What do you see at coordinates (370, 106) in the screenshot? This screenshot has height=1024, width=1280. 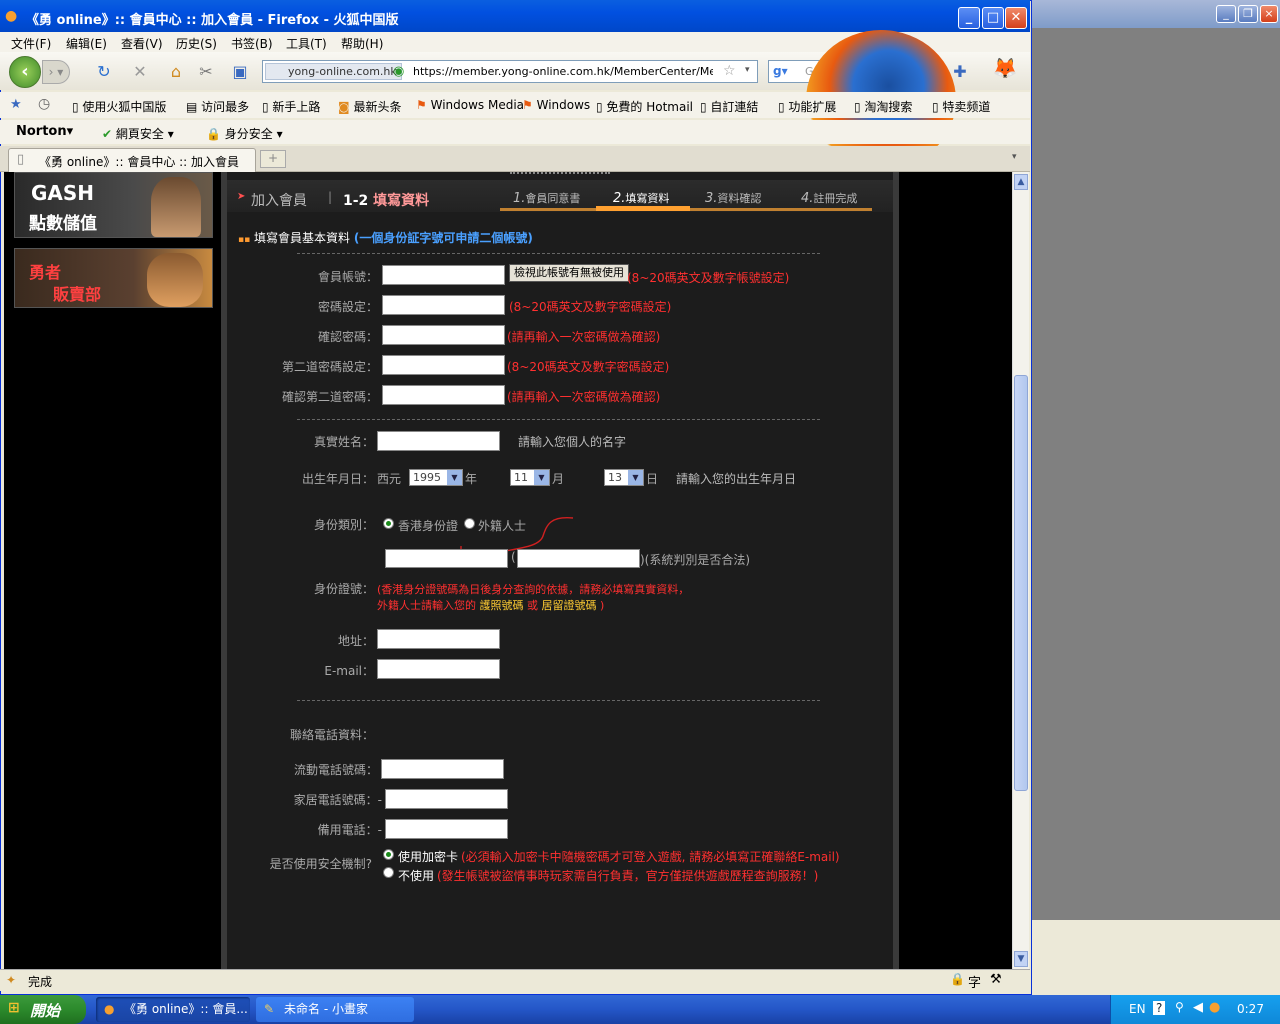 I see `bookmark-item: ◙ 最新头条` at bounding box center [370, 106].